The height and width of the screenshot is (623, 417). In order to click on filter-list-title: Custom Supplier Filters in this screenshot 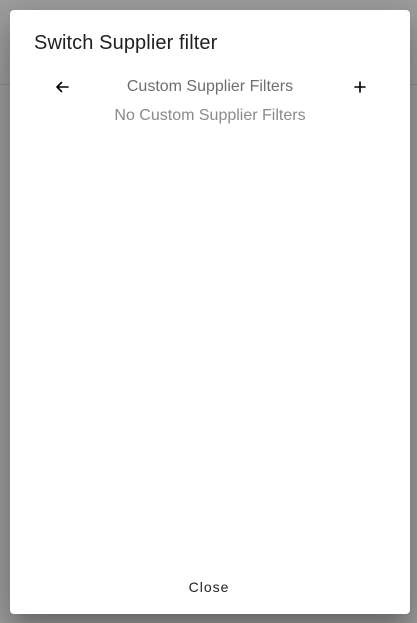, I will do `click(210, 86)`.